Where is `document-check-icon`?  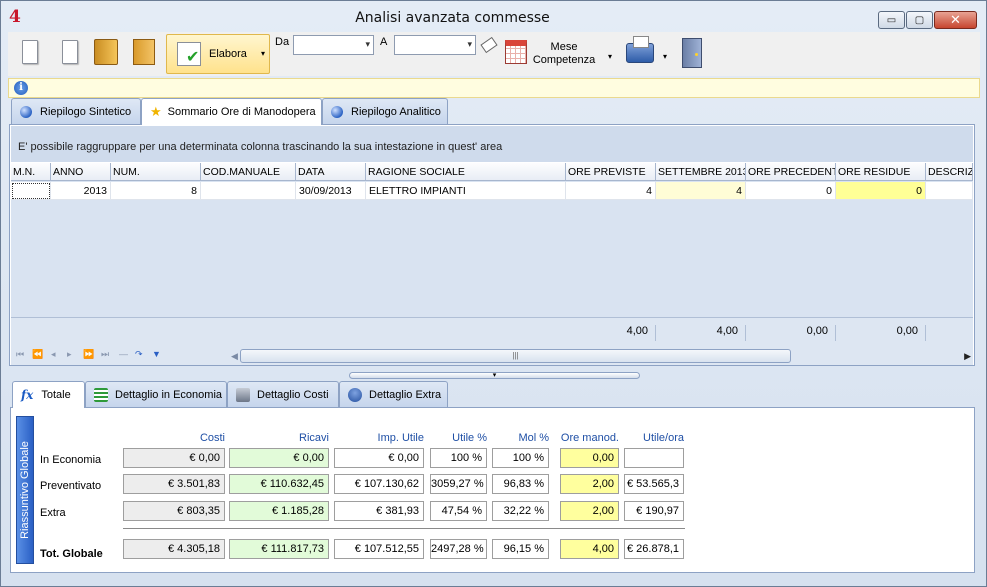 document-check-icon is located at coordinates (30, 52).